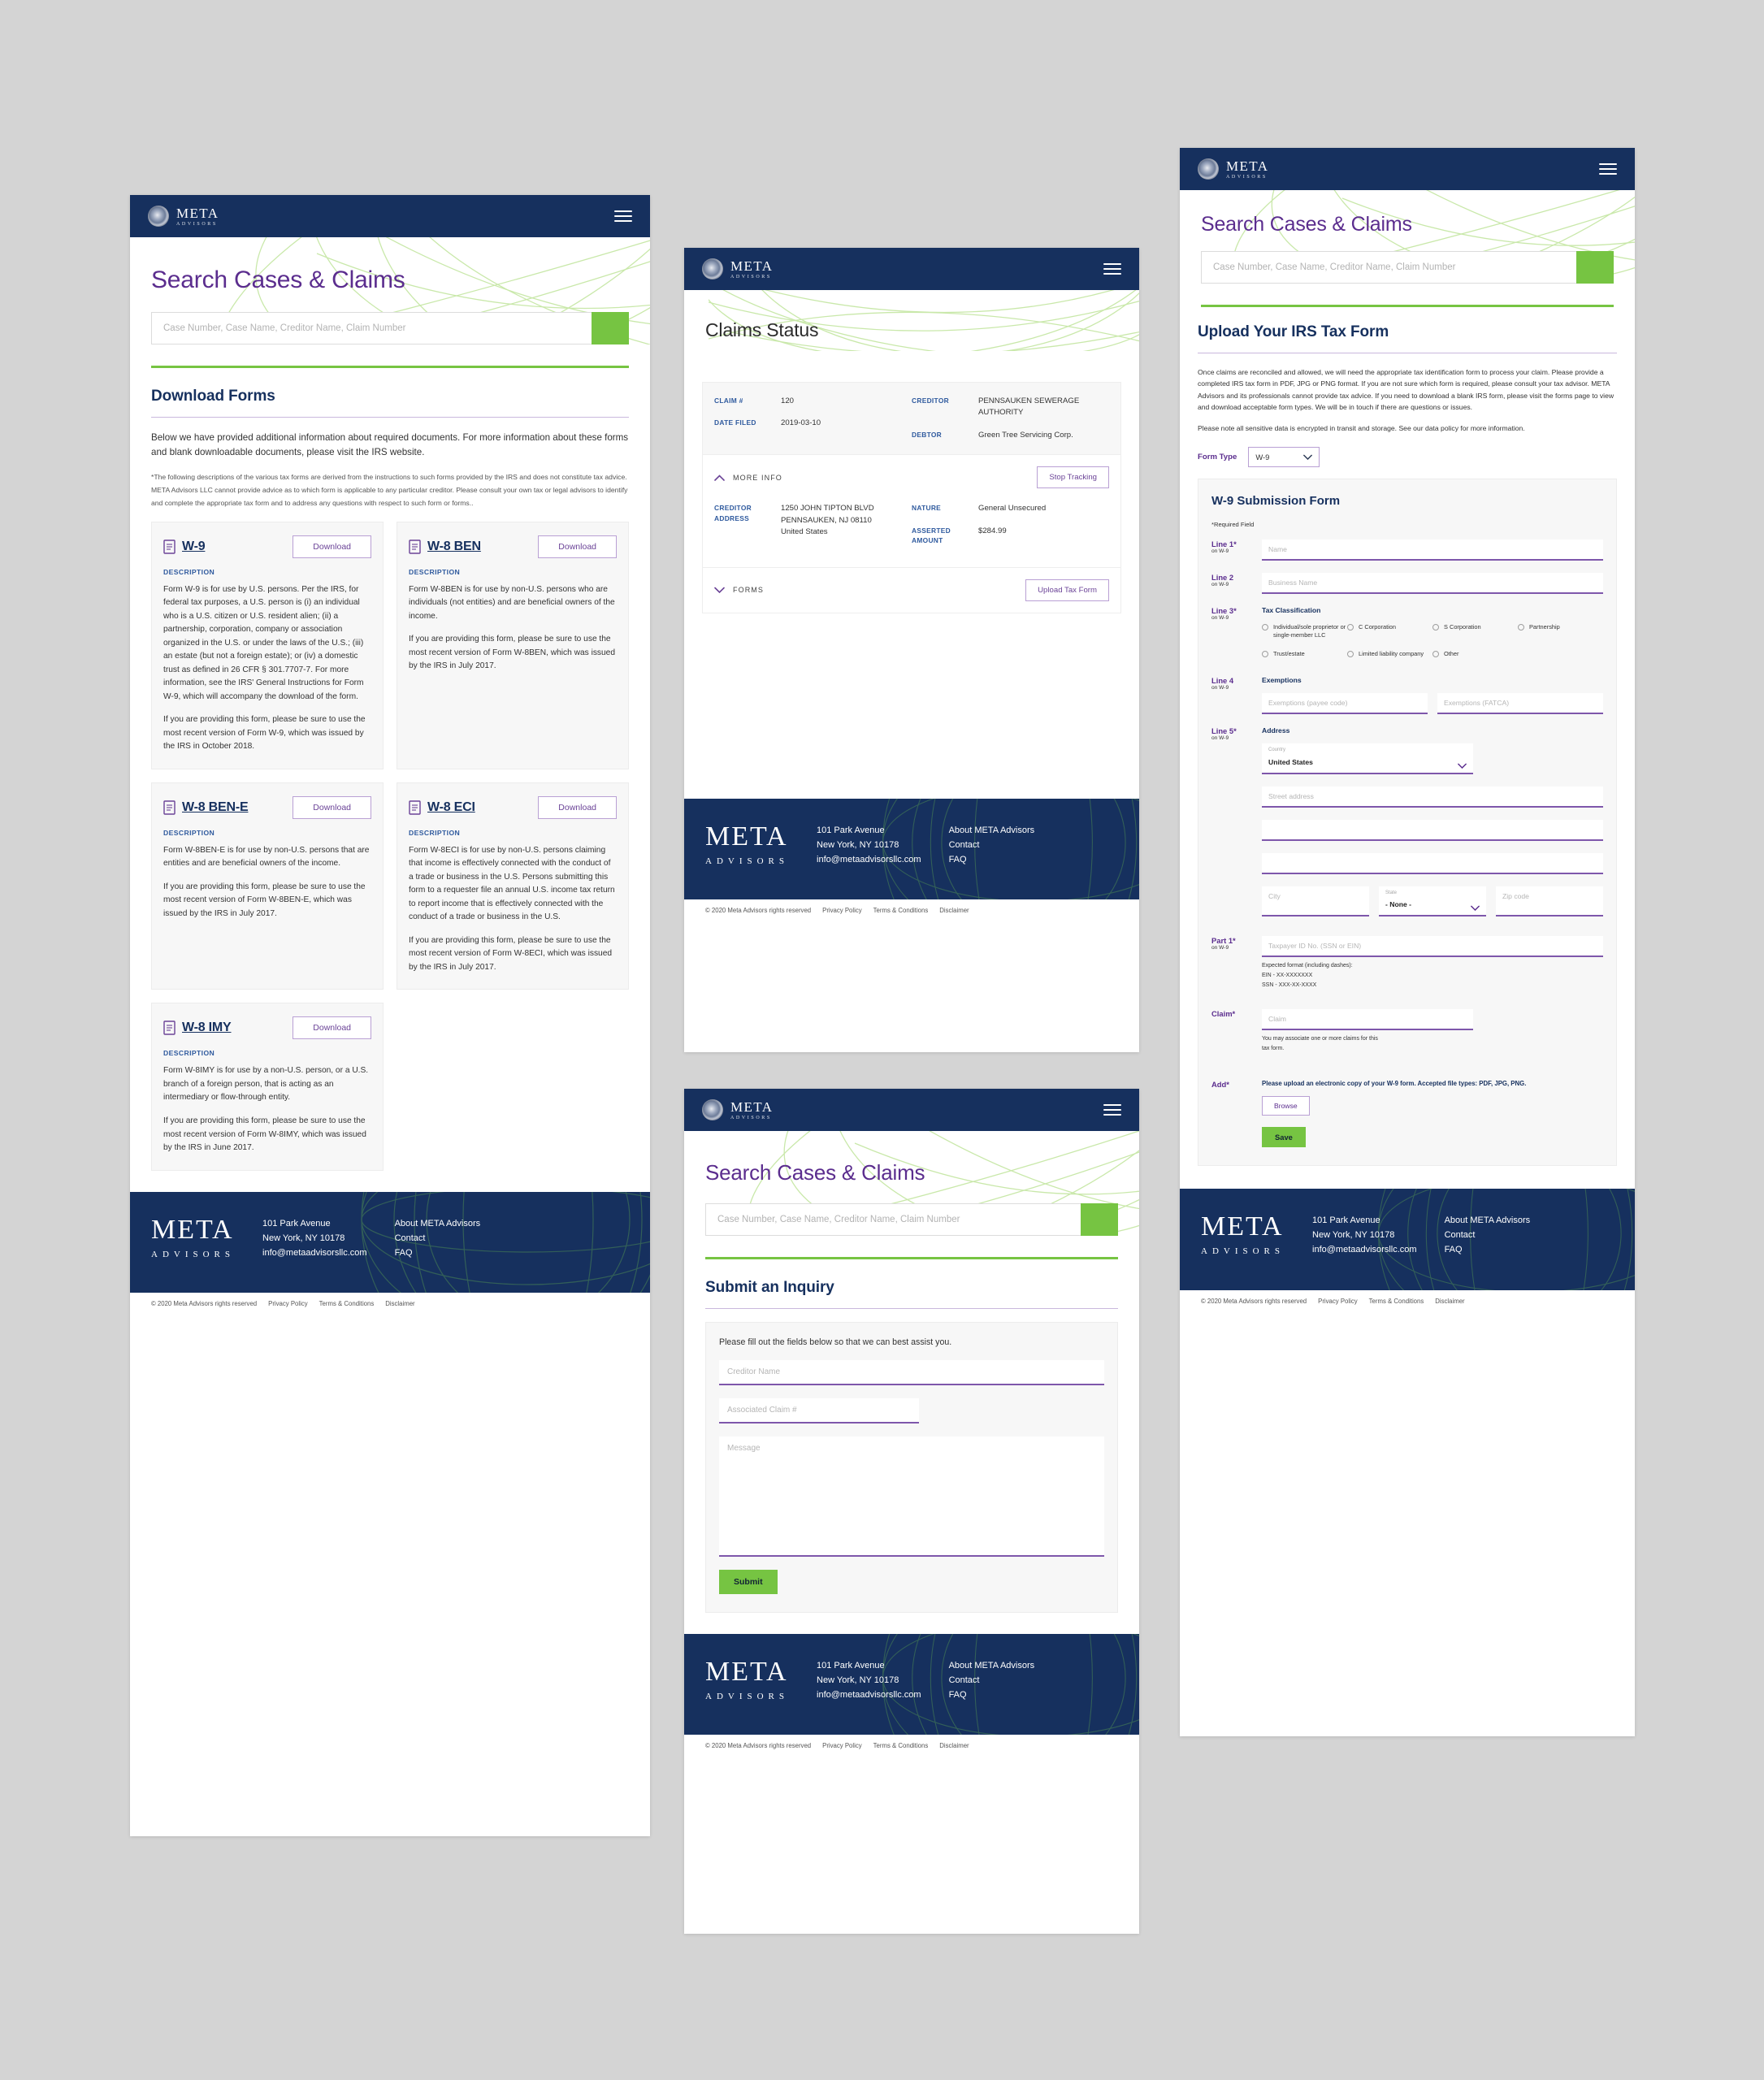  I want to click on radio-s-corporation: S Corporation, so click(1475, 631).